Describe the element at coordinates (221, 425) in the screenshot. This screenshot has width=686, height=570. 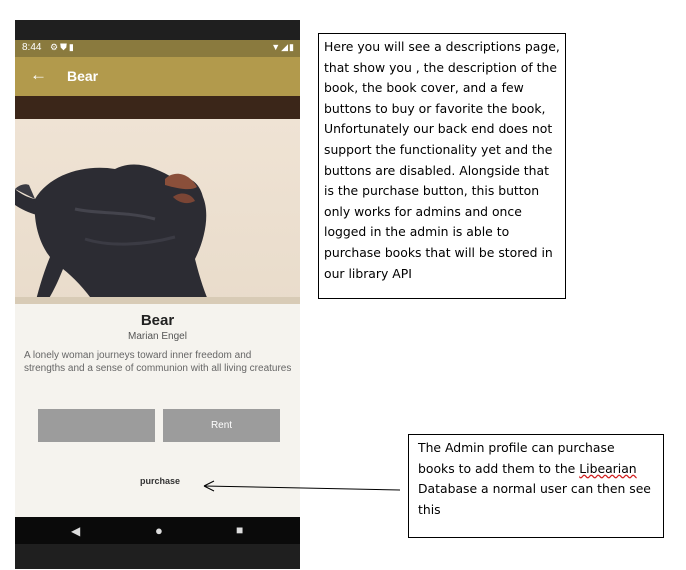
I see `rent-button: Rent` at that location.